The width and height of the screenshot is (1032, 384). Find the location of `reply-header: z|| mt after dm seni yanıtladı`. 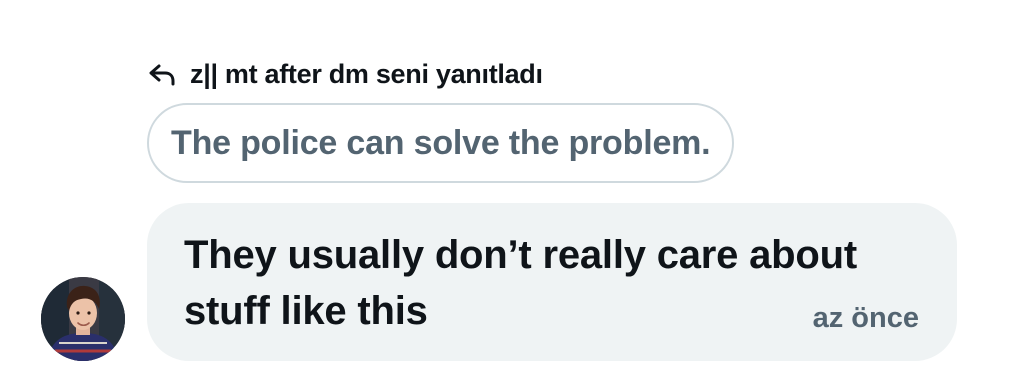

reply-header: z|| mt after dm seni yanıtladı is located at coordinates (344, 74).